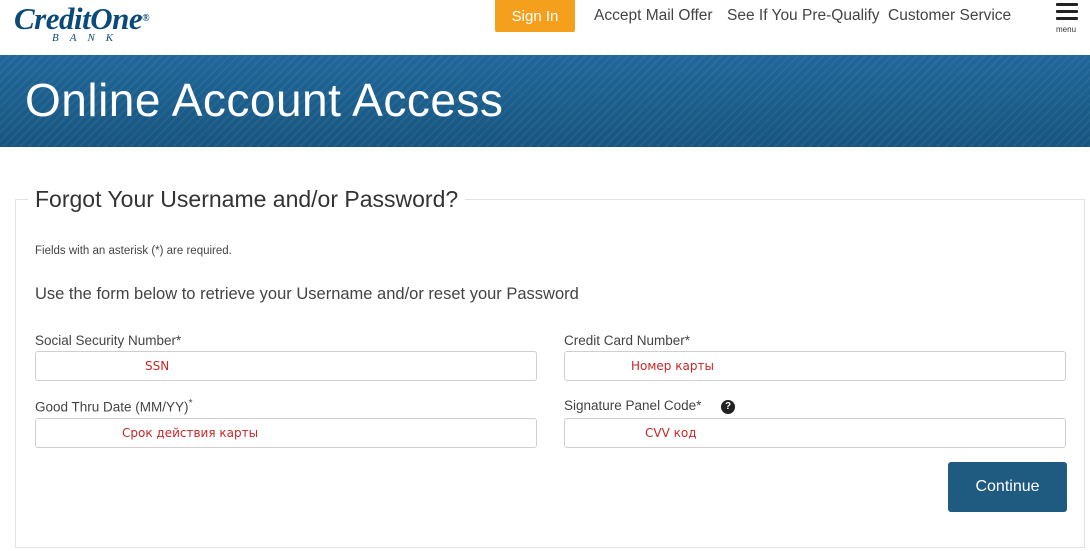 The width and height of the screenshot is (1090, 551). Describe the element at coordinates (247, 199) in the screenshot. I see `form-legend: Forgot Your Username and/or Password?` at that location.